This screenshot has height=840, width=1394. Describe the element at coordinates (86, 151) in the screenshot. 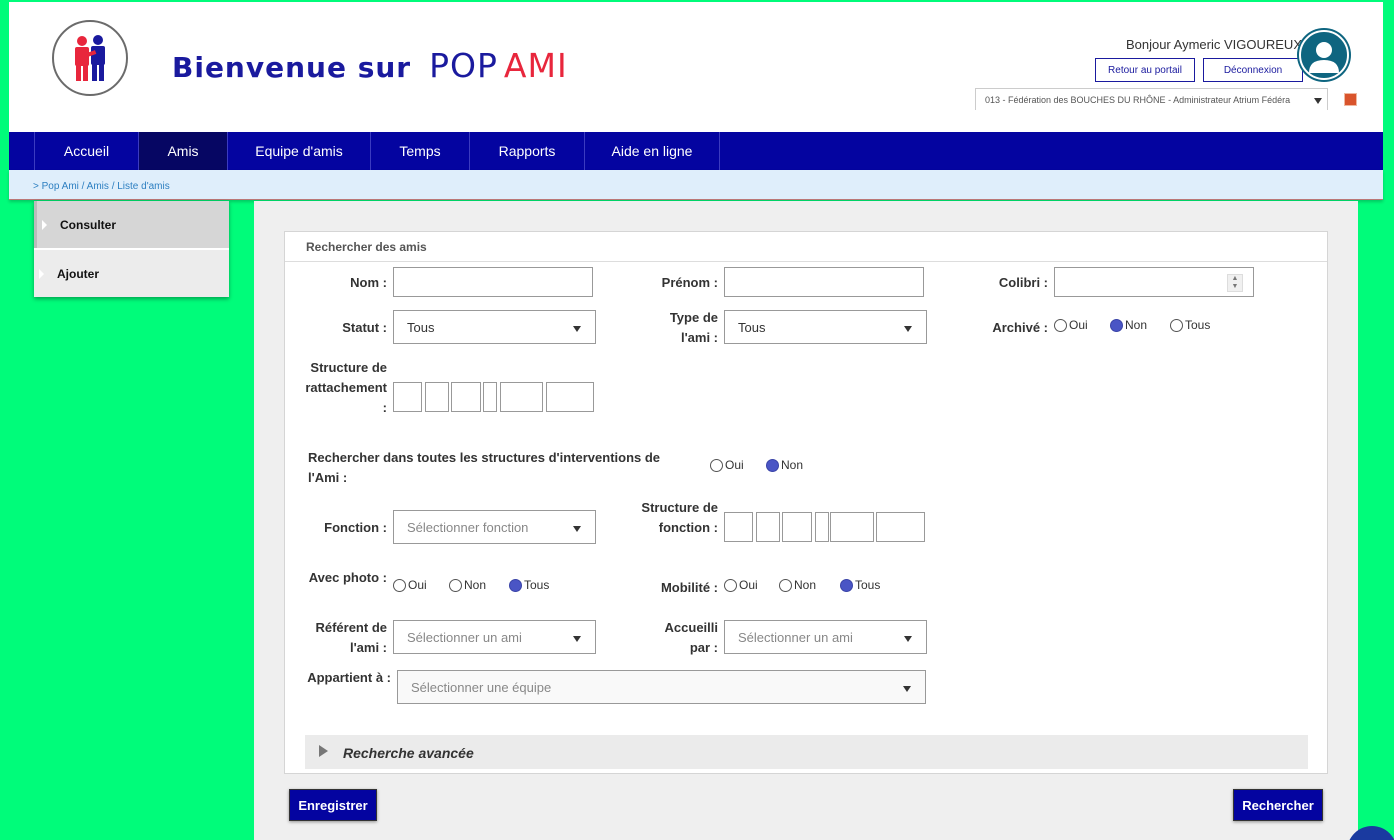

I see `nav-item-accueil: Accueil` at that location.